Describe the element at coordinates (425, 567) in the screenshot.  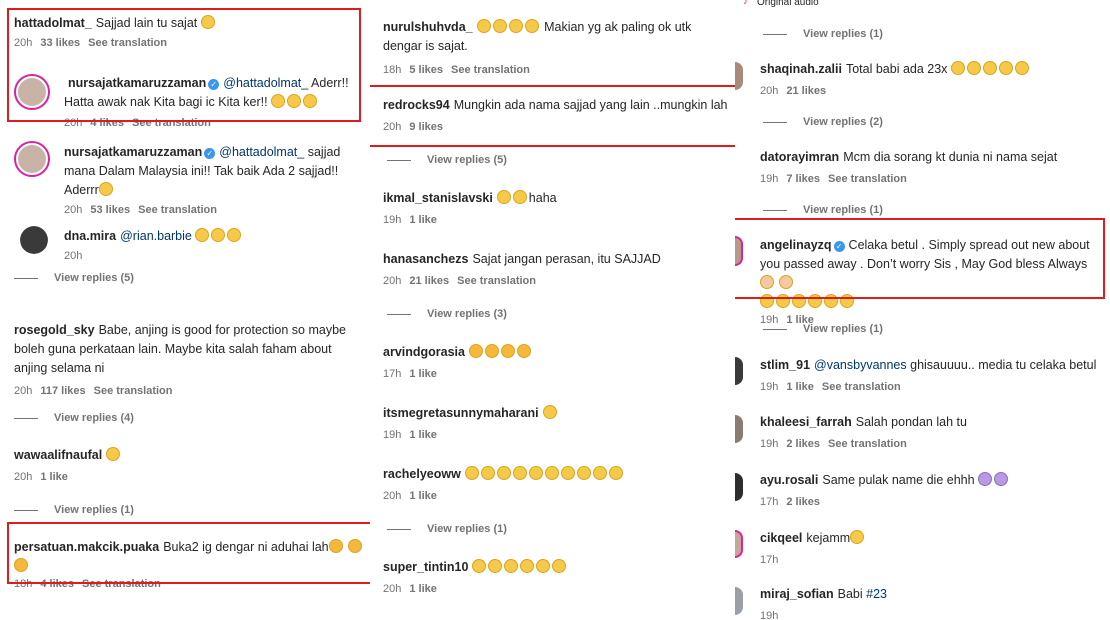
I see `comment-username: super_tintin10` at that location.